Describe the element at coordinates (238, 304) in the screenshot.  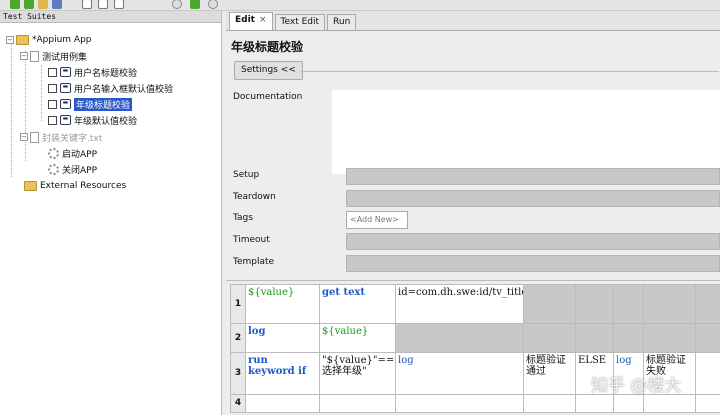
I see `row-number: 1` at that location.